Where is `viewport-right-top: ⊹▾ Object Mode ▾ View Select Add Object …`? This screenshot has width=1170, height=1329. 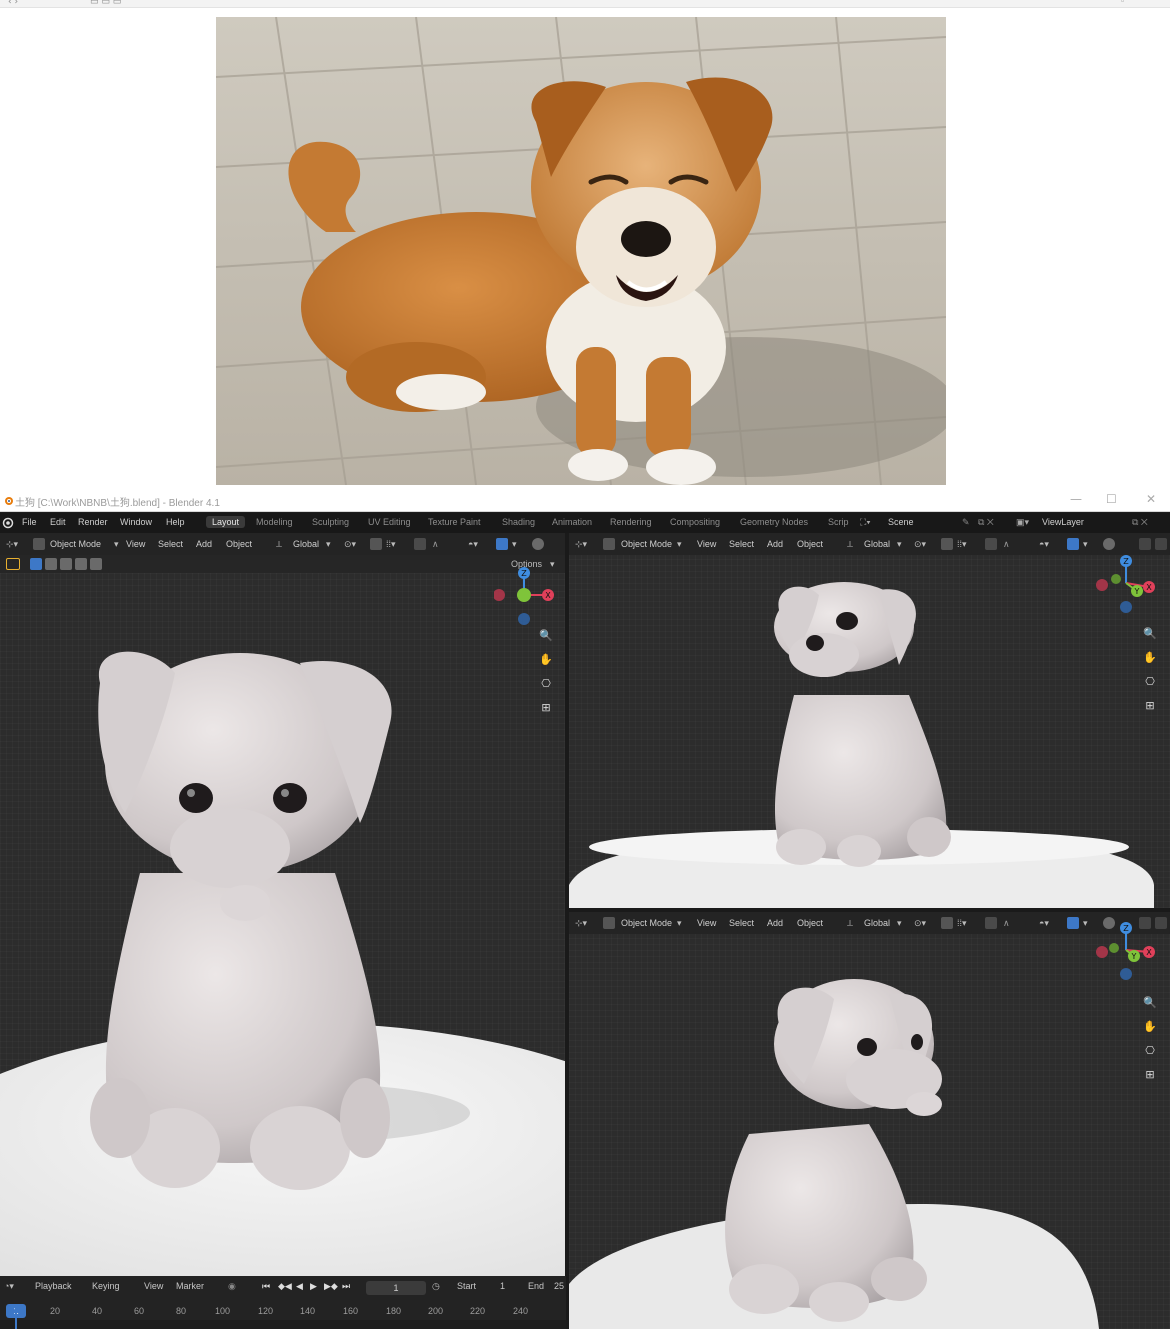 viewport-right-top: ⊹▾ Object Mode ▾ View Select Add Object … is located at coordinates (869, 720).